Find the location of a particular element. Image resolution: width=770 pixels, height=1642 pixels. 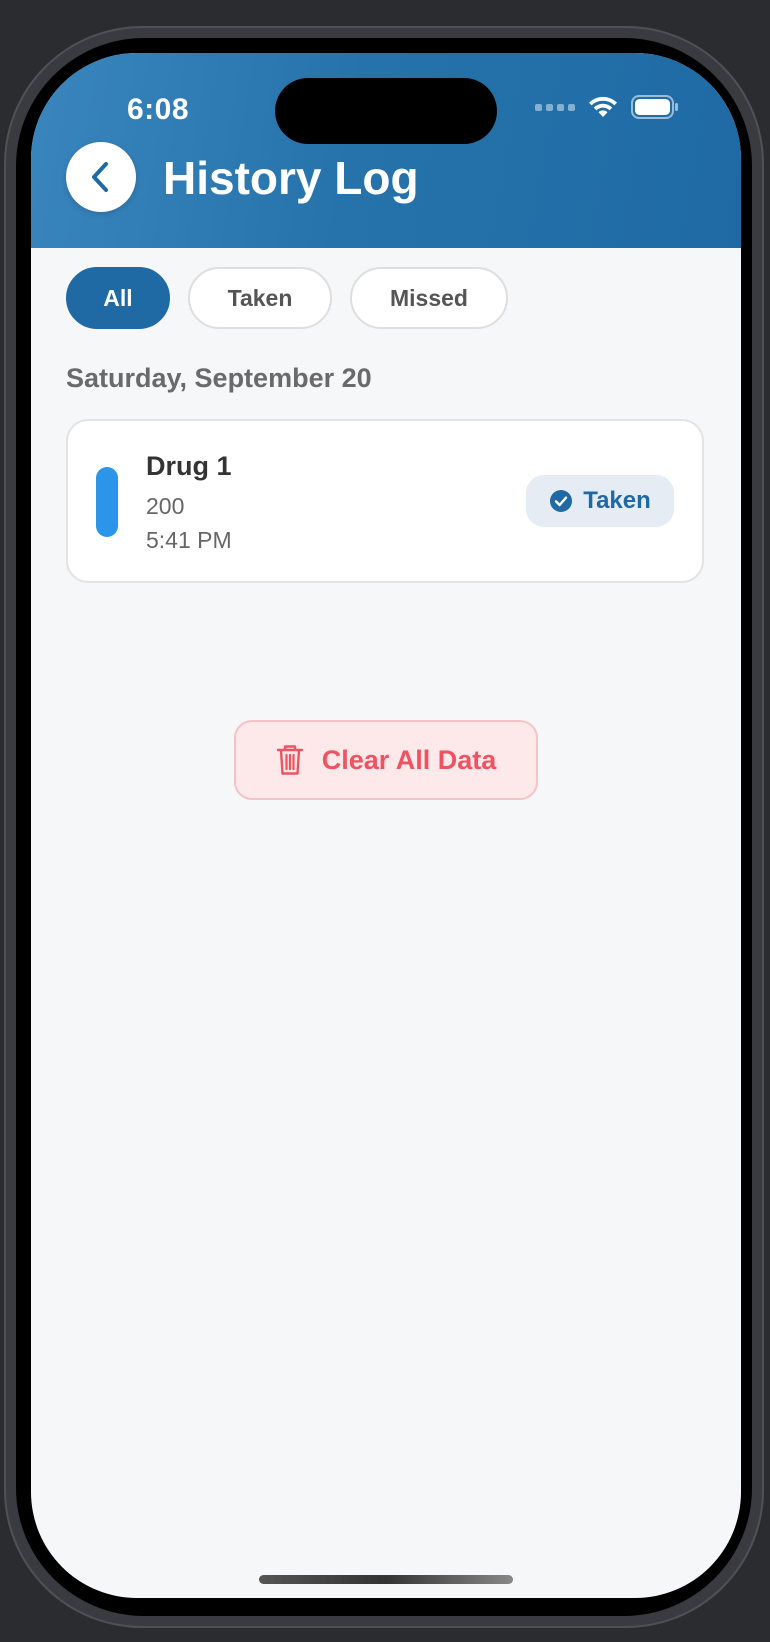

filter-taken: Taken is located at coordinates (260, 298).